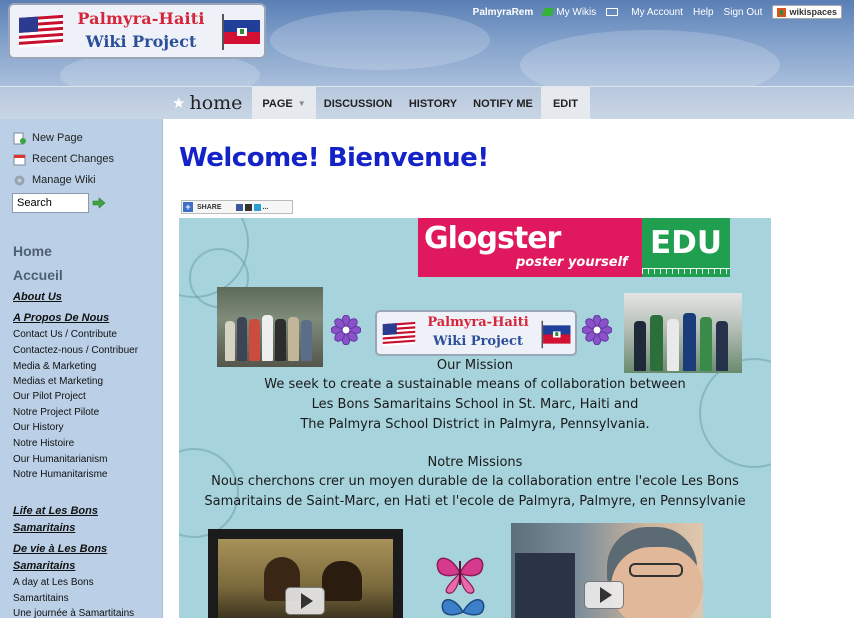 Image resolution: width=854 pixels, height=618 pixels. I want to click on nav-about-us: About Us, so click(37, 297).